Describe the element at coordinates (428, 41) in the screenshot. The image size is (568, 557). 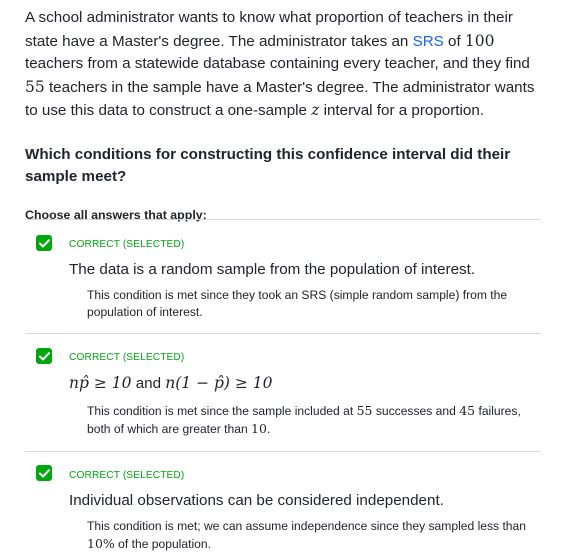
I see `srs-link: SRS` at that location.